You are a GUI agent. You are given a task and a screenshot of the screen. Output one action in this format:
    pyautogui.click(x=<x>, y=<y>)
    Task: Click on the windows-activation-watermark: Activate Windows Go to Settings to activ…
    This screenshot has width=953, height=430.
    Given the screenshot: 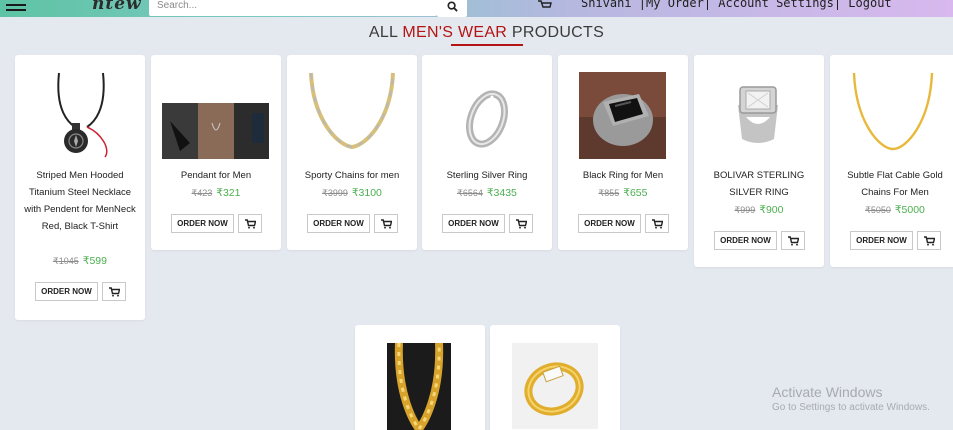 What is the action you would take?
    pyautogui.click(x=851, y=398)
    